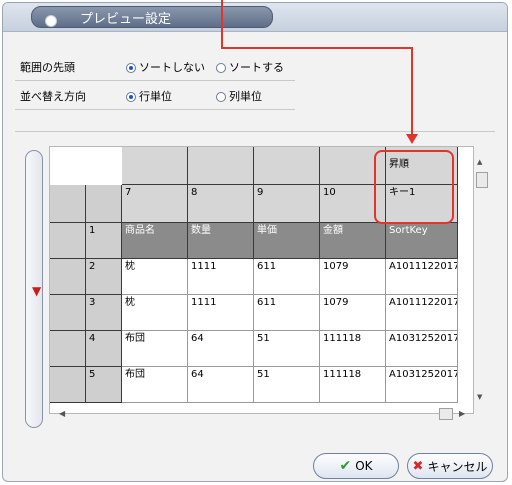 Image resolution: width=512 pixels, height=485 pixels. I want to click on section-divider, so click(255, 131).